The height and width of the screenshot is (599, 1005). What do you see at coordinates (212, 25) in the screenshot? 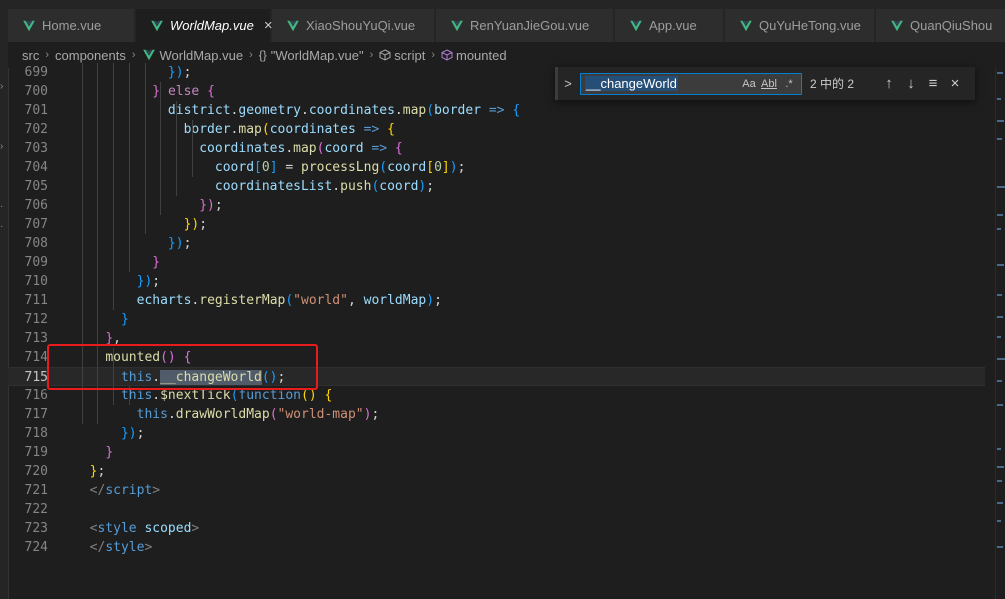
I see `tab-label: WorldMap.vue` at bounding box center [212, 25].